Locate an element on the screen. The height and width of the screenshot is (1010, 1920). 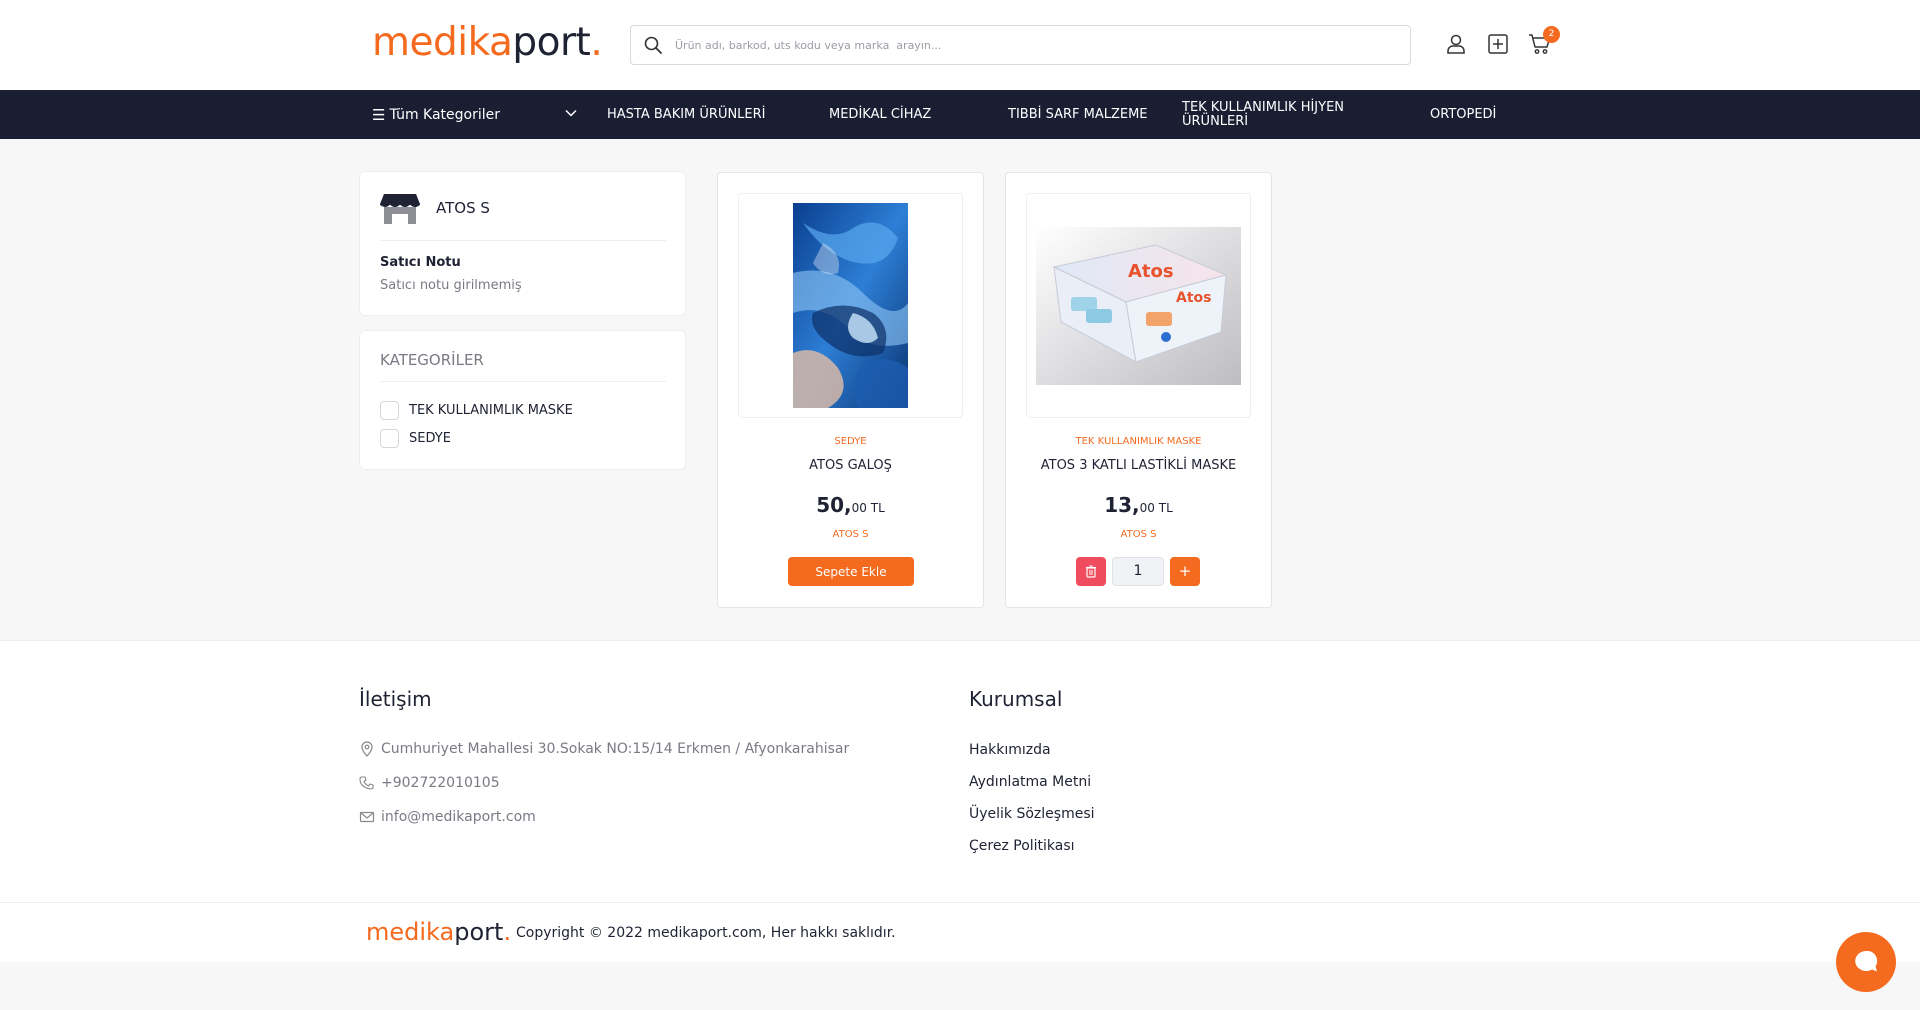
contact-phone: +902722010105 is located at coordinates (429, 783).